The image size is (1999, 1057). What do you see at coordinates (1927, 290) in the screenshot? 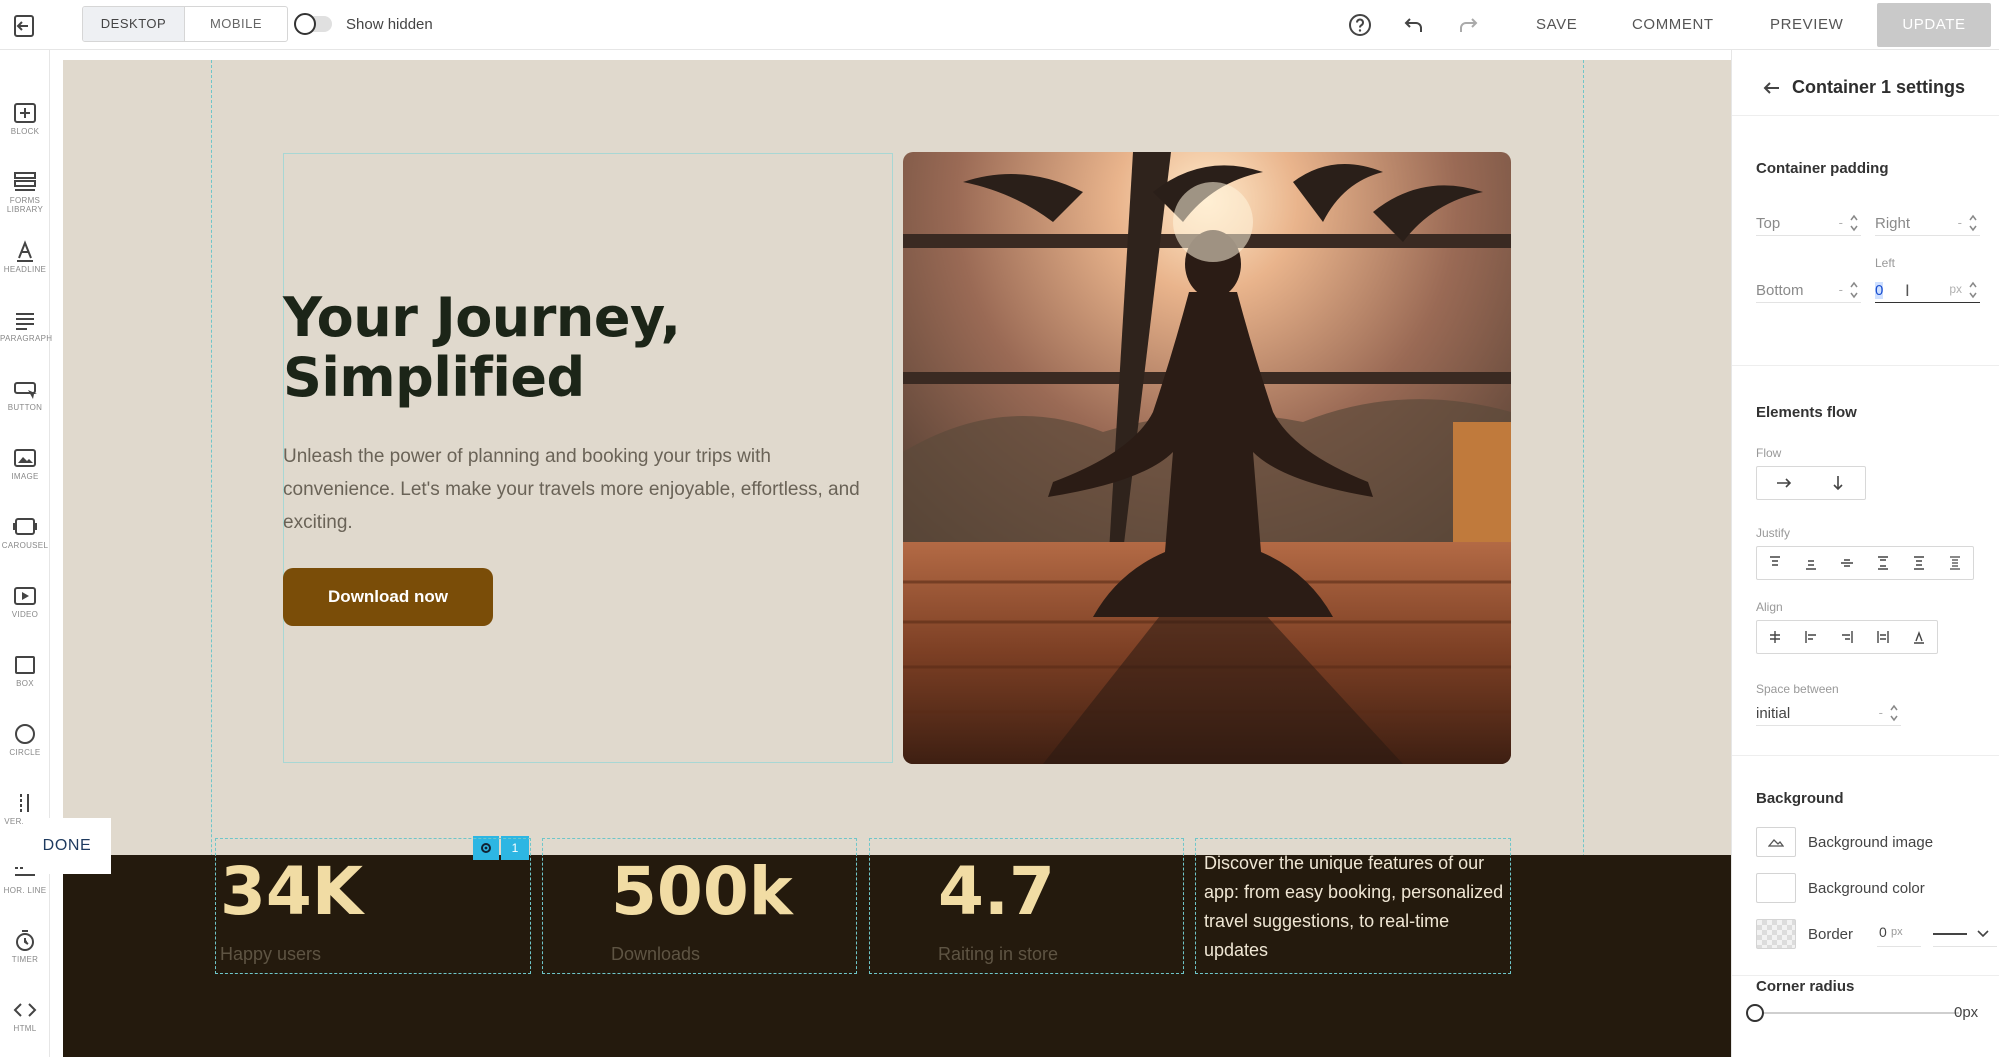
I see `padding-left-field: 0 I px` at bounding box center [1927, 290].